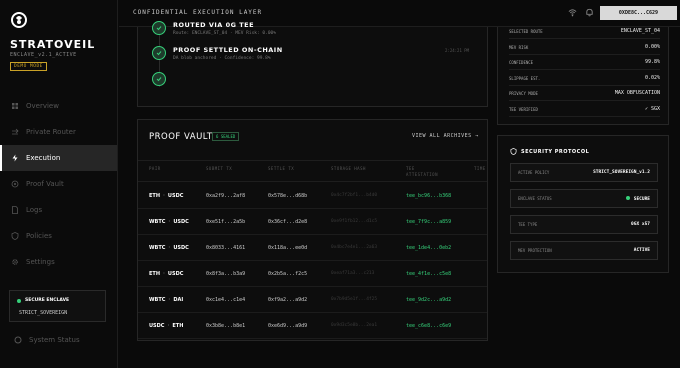 This screenshot has height=368, width=680. What do you see at coordinates (652, 108) in the screenshot?
I see `metric-value: ✓ SGX` at bounding box center [652, 108].